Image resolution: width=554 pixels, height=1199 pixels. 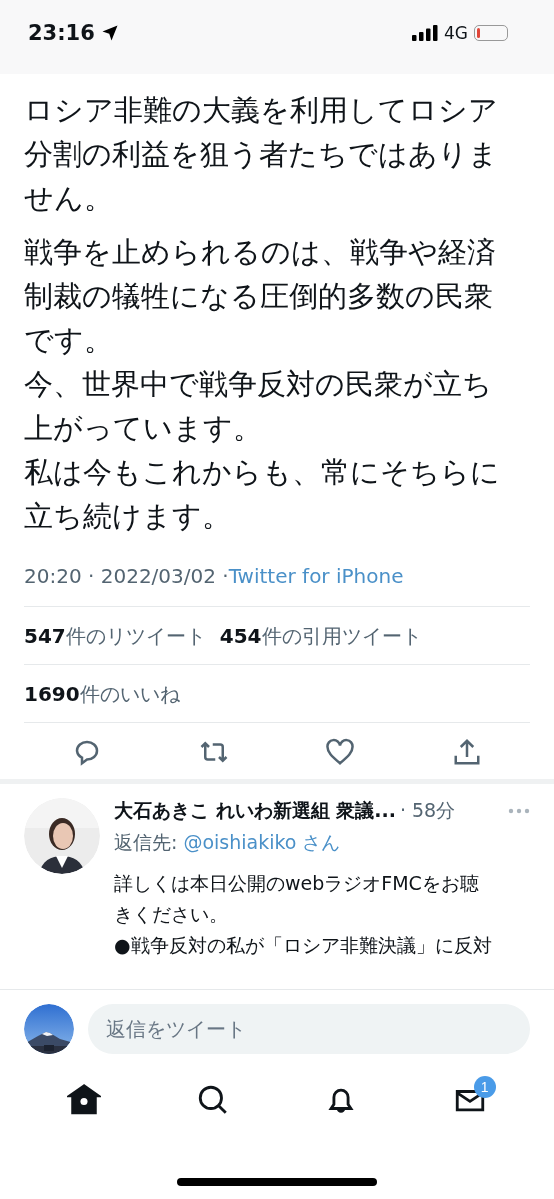 I want to click on tweet-text-line: です。, so click(x=68, y=340).